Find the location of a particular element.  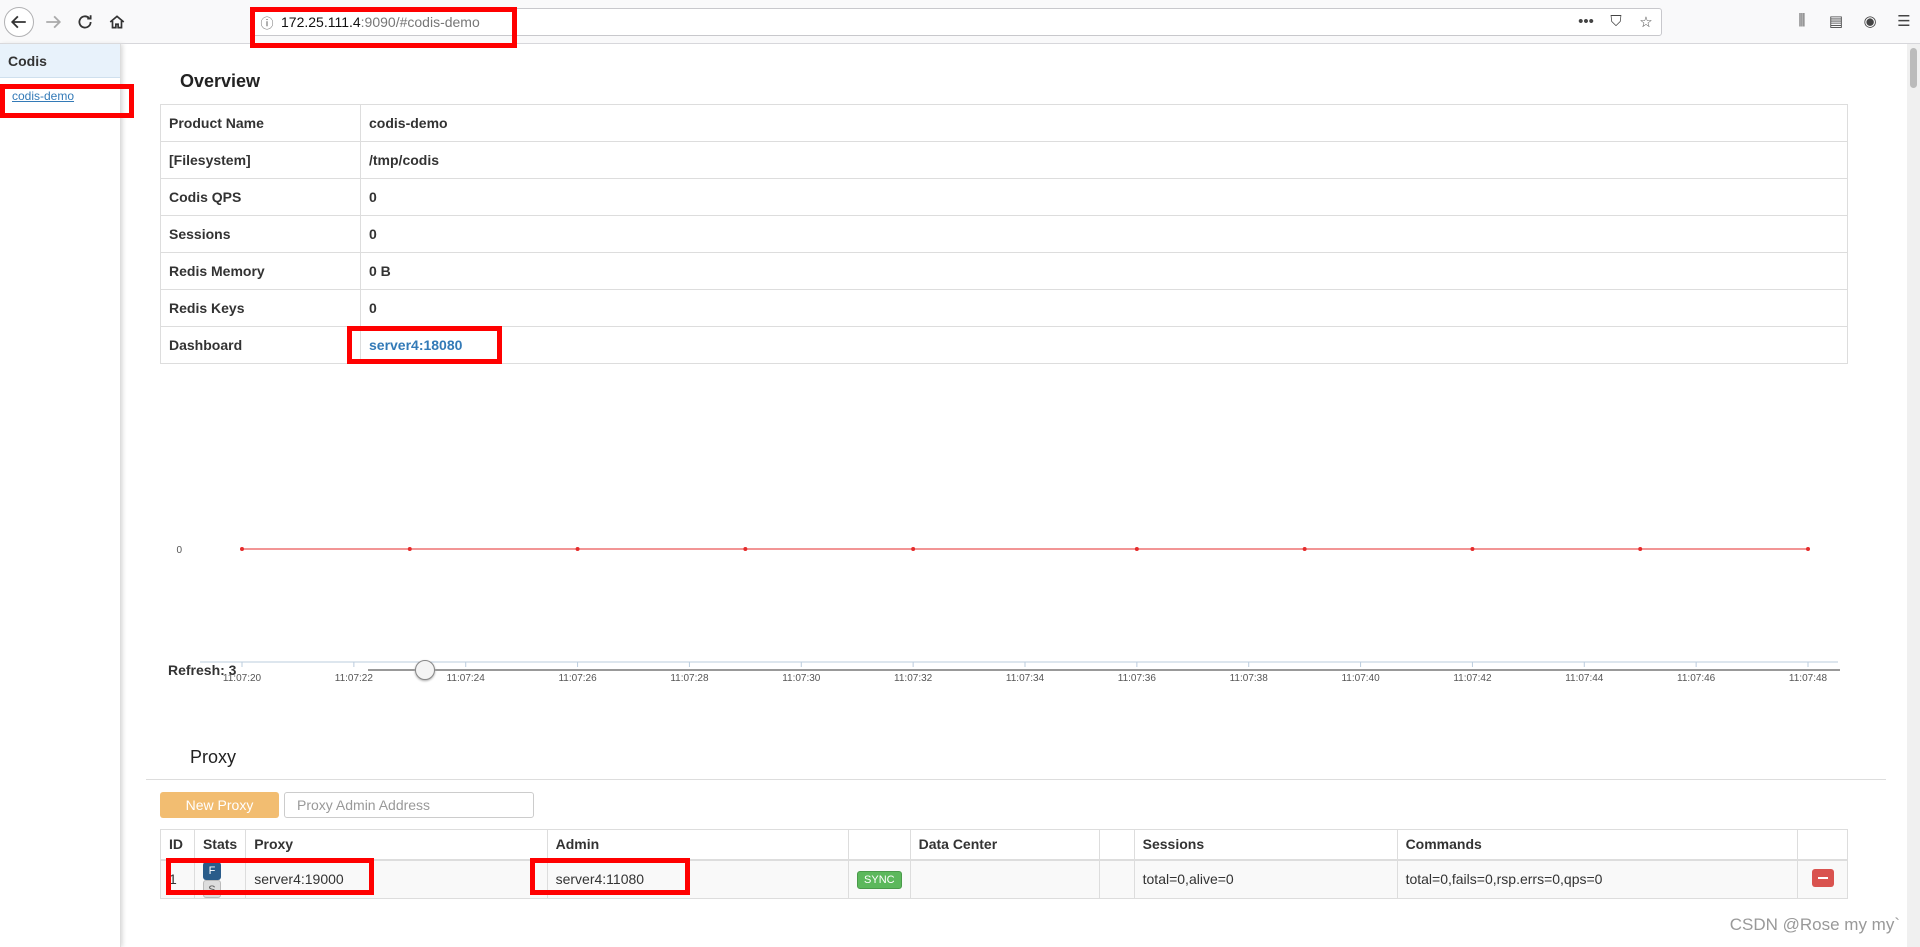

commands: total=0,fails=0,rsp.errs=0,qps=0 is located at coordinates (1597, 879).